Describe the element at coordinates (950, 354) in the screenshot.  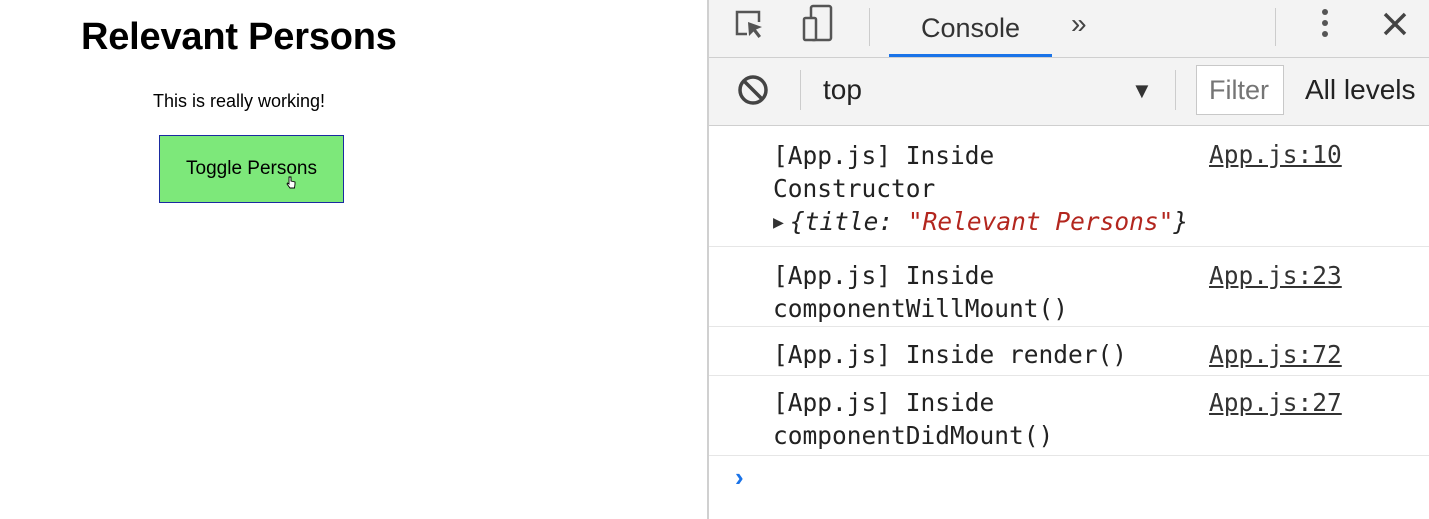
I see `log-text: [App.js] Inside render()` at that location.